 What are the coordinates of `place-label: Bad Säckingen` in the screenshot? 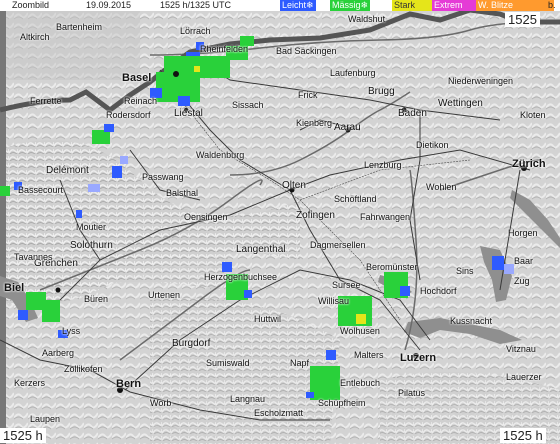 It's located at (306, 51).